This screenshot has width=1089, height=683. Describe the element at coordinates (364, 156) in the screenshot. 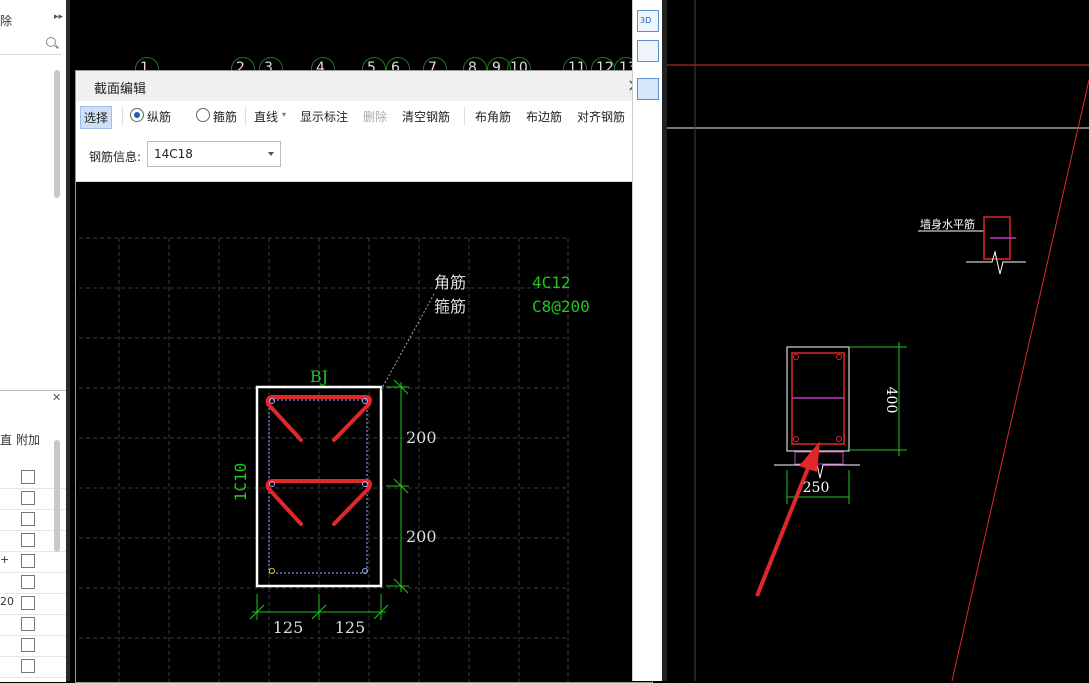

I see `rebar-info-bar: 钢筋信息: 14C18` at that location.